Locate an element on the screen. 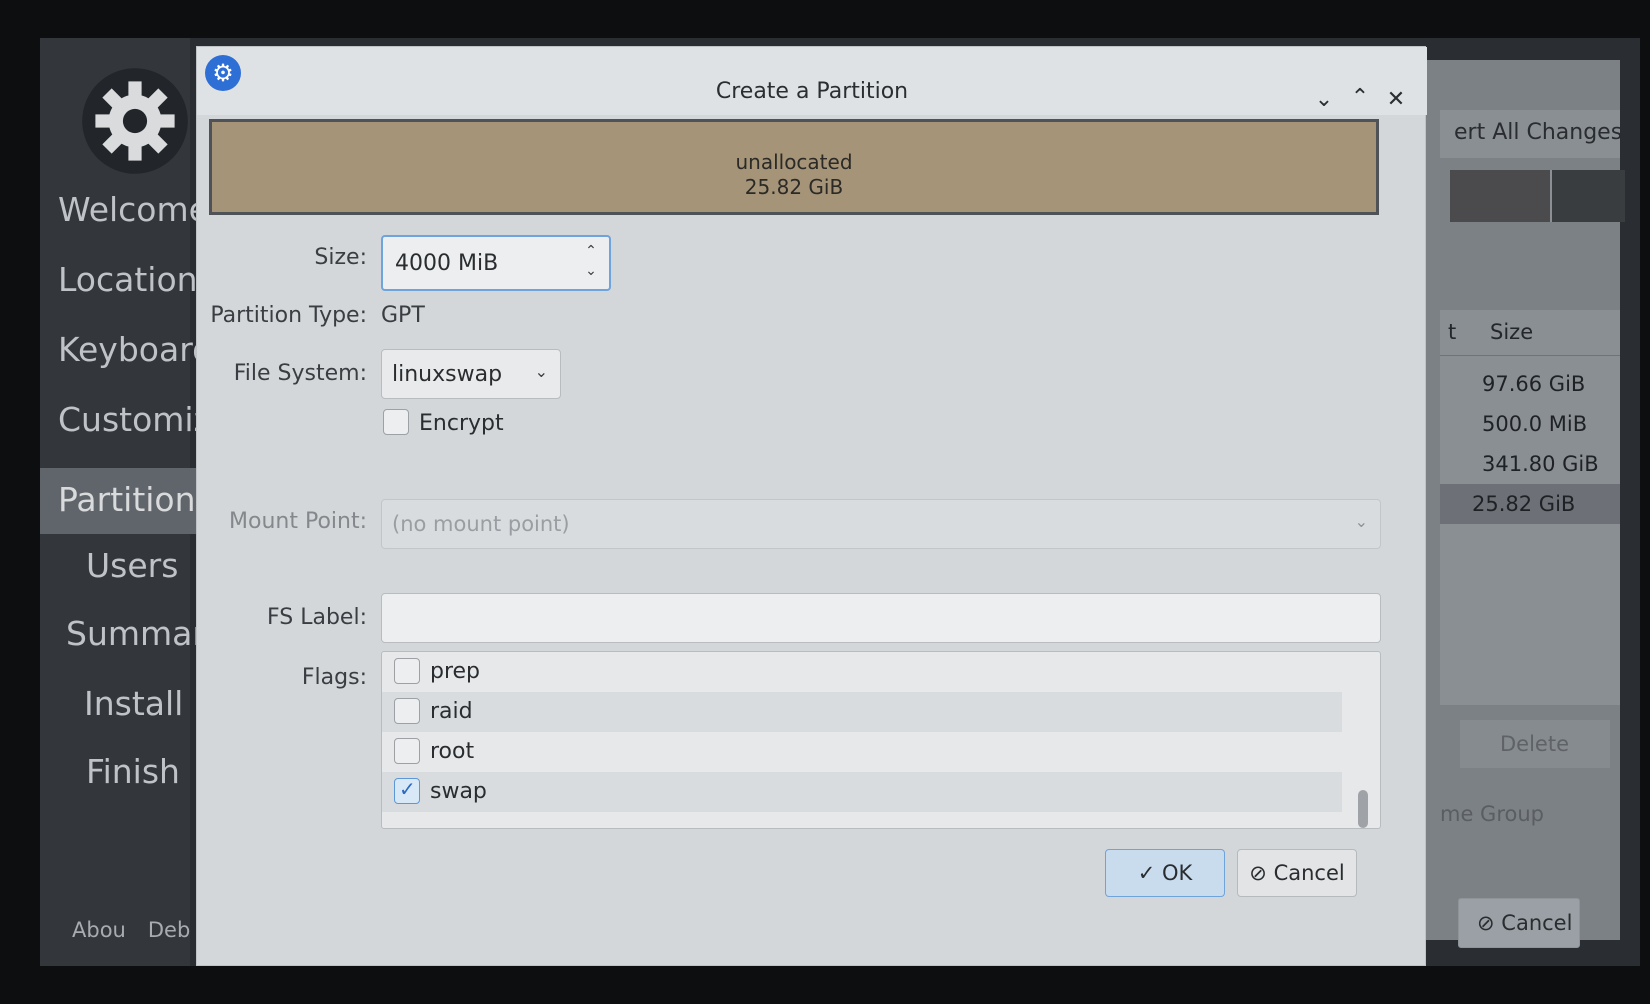  size-label: Size: is located at coordinates (340, 257).